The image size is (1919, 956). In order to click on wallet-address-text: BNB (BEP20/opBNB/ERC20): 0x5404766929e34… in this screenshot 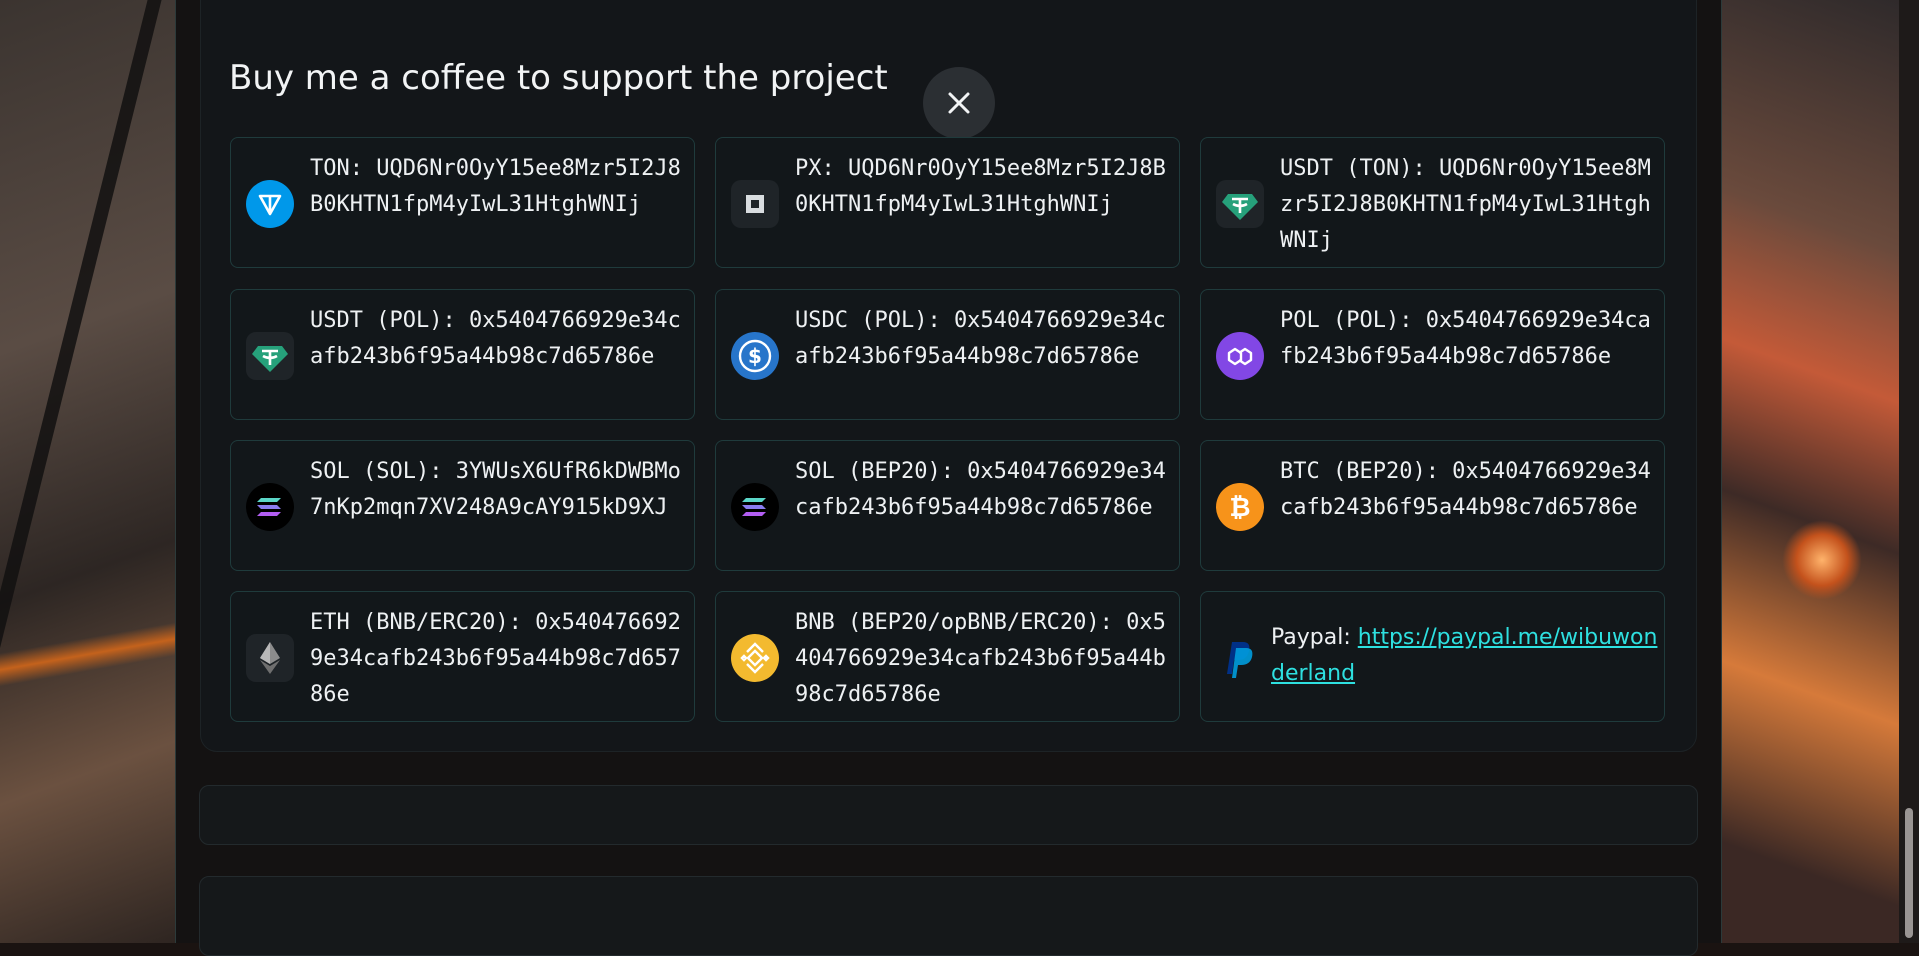, I will do `click(980, 658)`.